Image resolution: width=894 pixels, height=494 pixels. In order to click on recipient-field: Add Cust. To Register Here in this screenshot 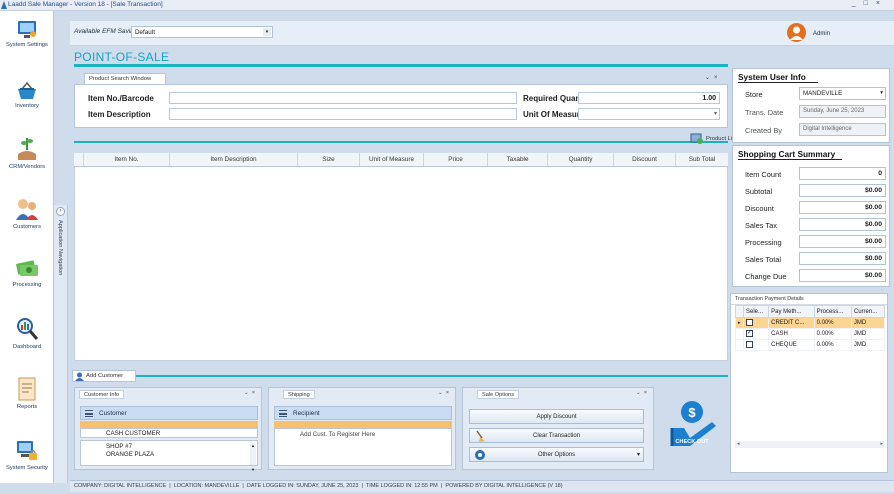, I will do `click(363, 447)`.